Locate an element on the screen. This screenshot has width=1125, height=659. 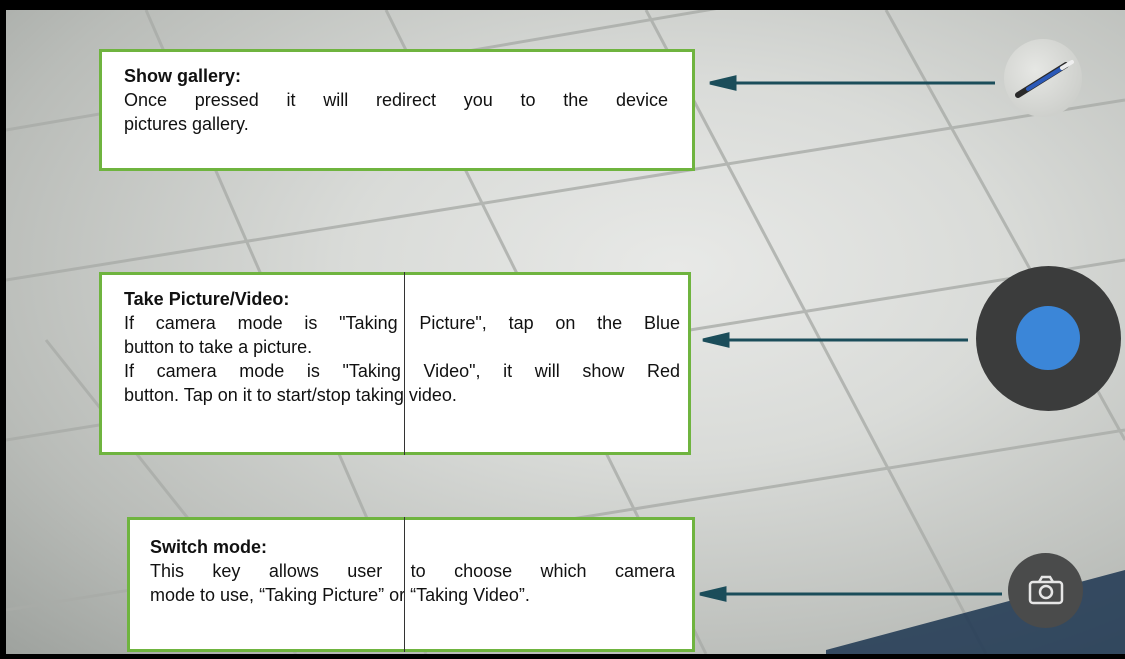
camera-icon is located at coordinates (1046, 590).